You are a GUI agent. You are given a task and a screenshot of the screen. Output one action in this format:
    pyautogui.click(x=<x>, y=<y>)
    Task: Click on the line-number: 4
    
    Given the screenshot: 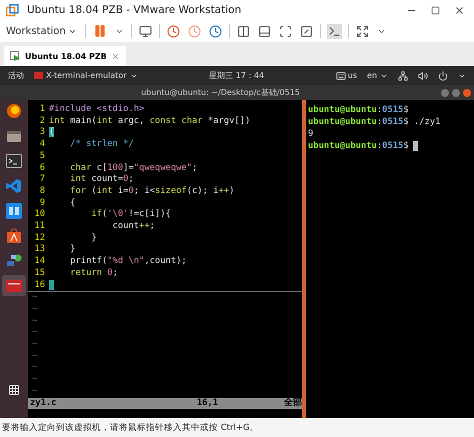 What is the action you would take?
    pyautogui.click(x=42, y=145)
    